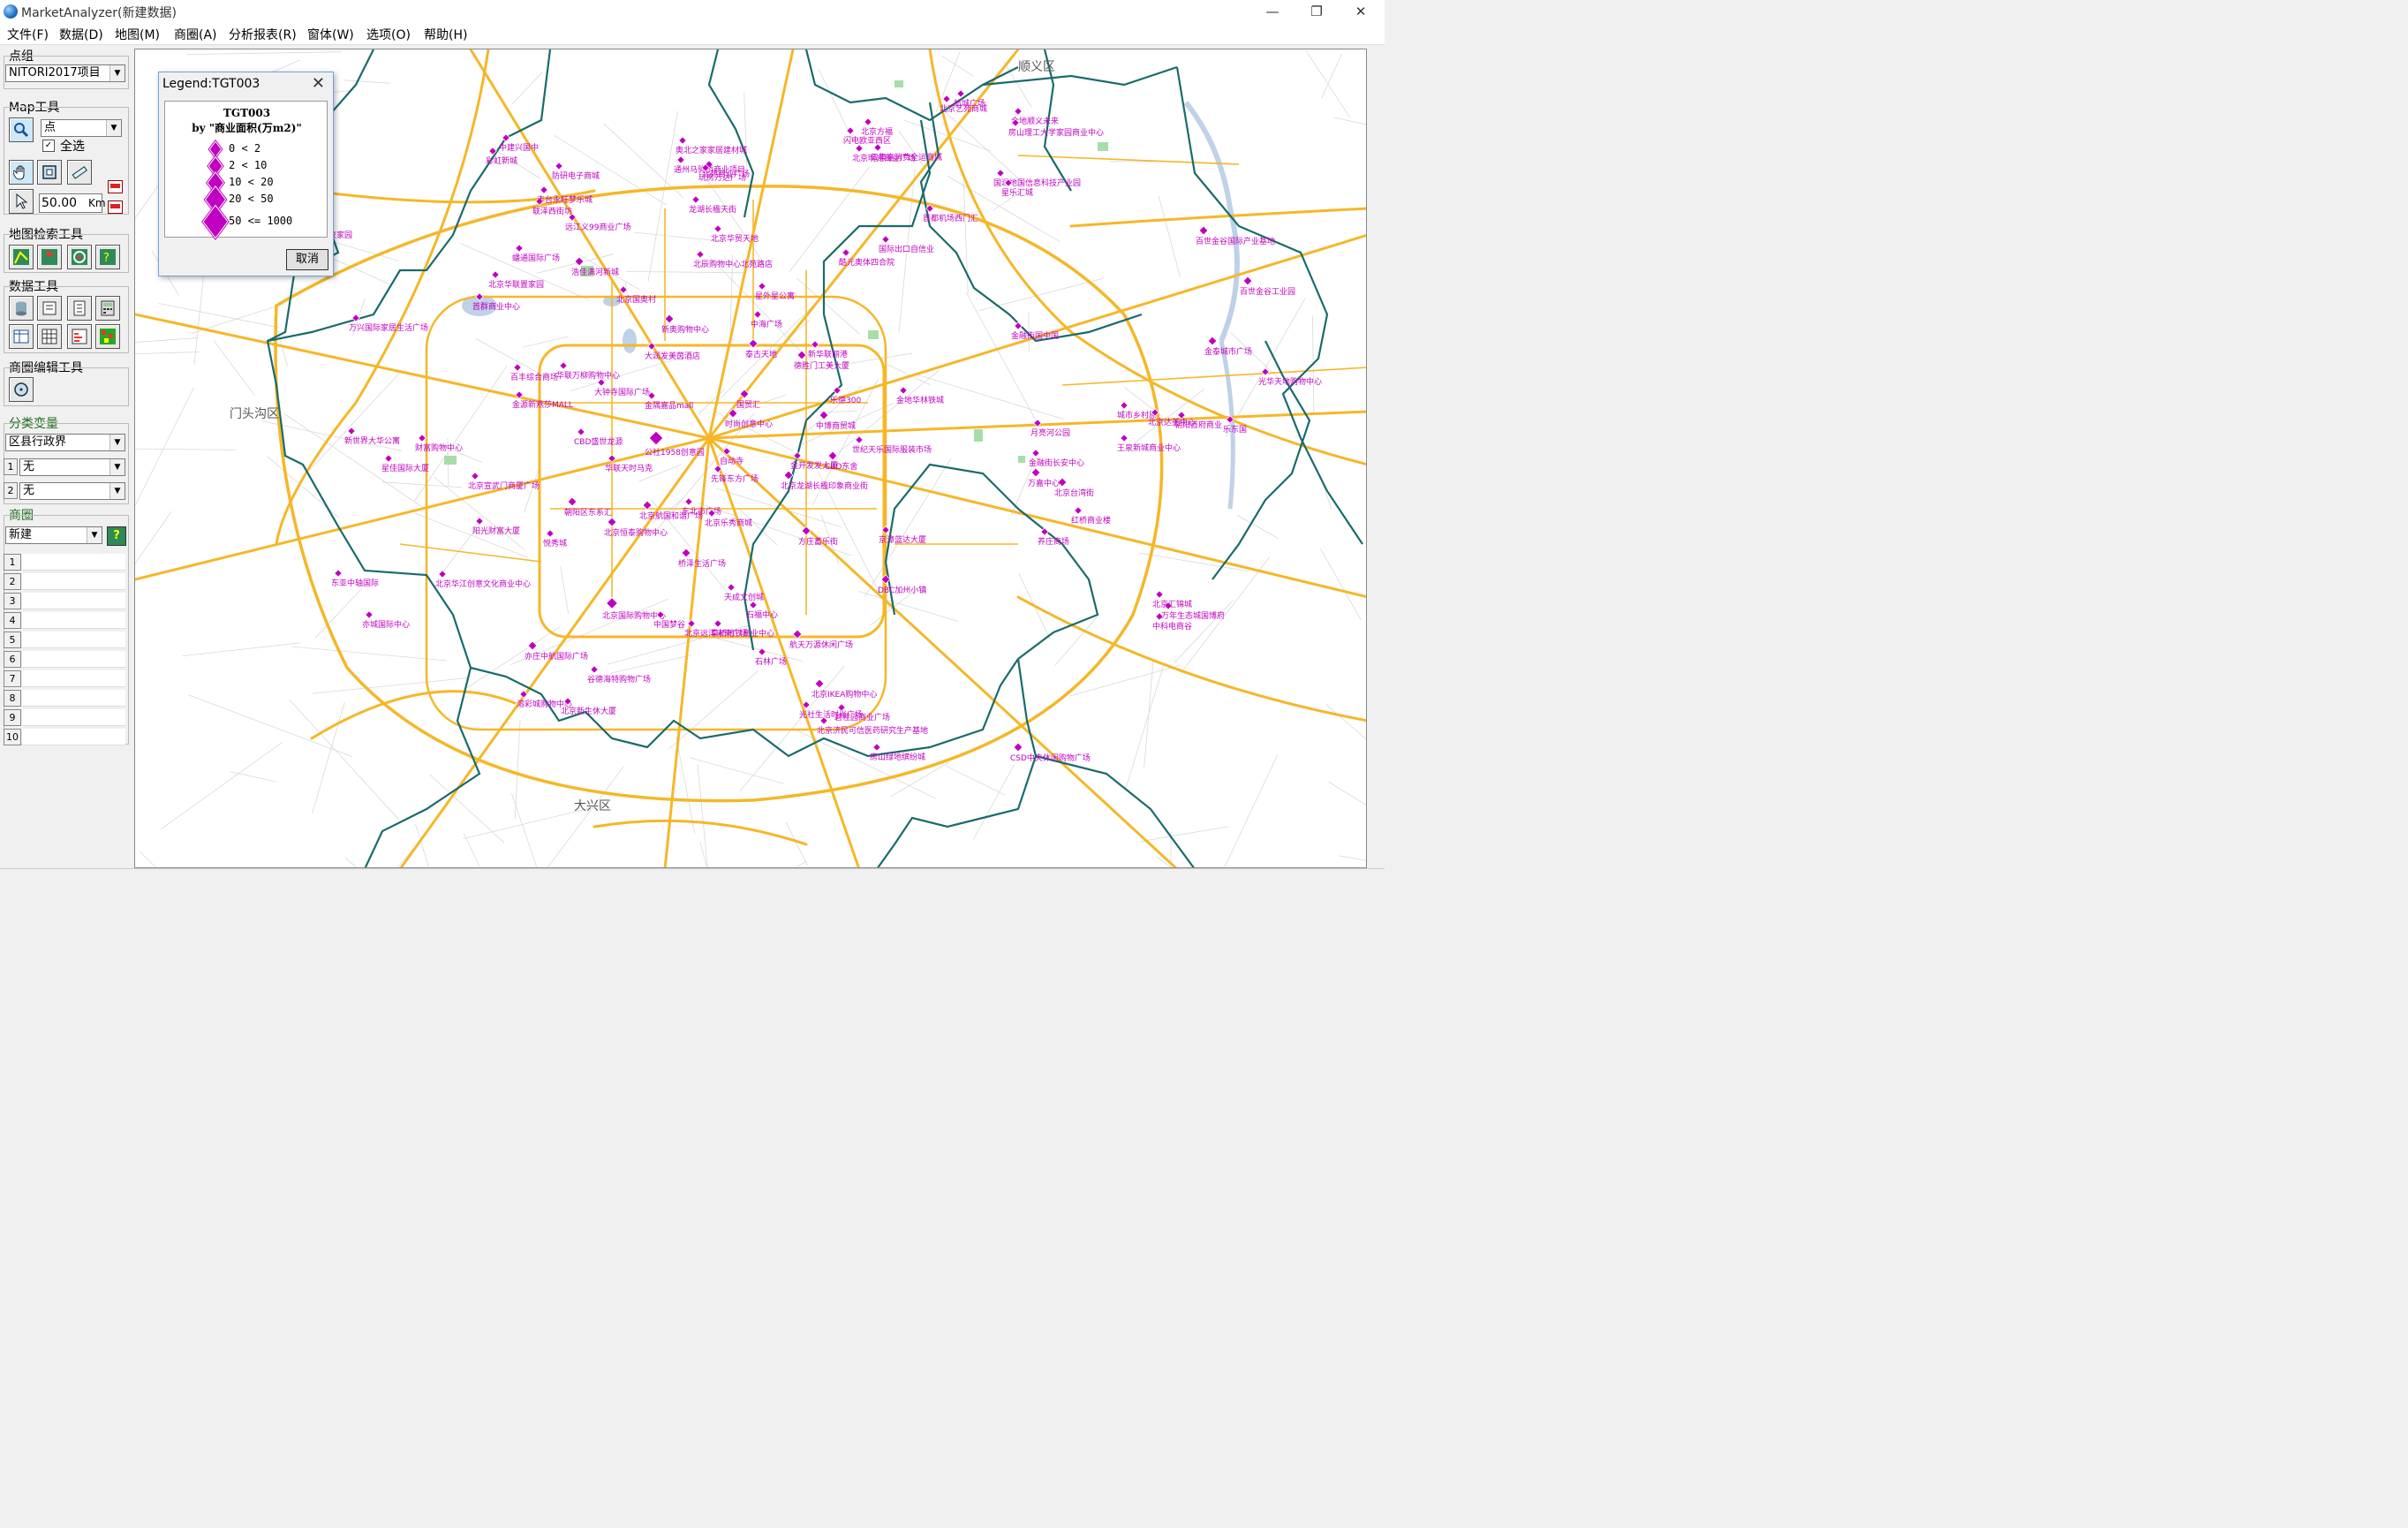 This screenshot has height=1528, width=2408. Describe the element at coordinates (622, 392) in the screenshot. I see `poi-label: 大钟寺国际广场` at that location.